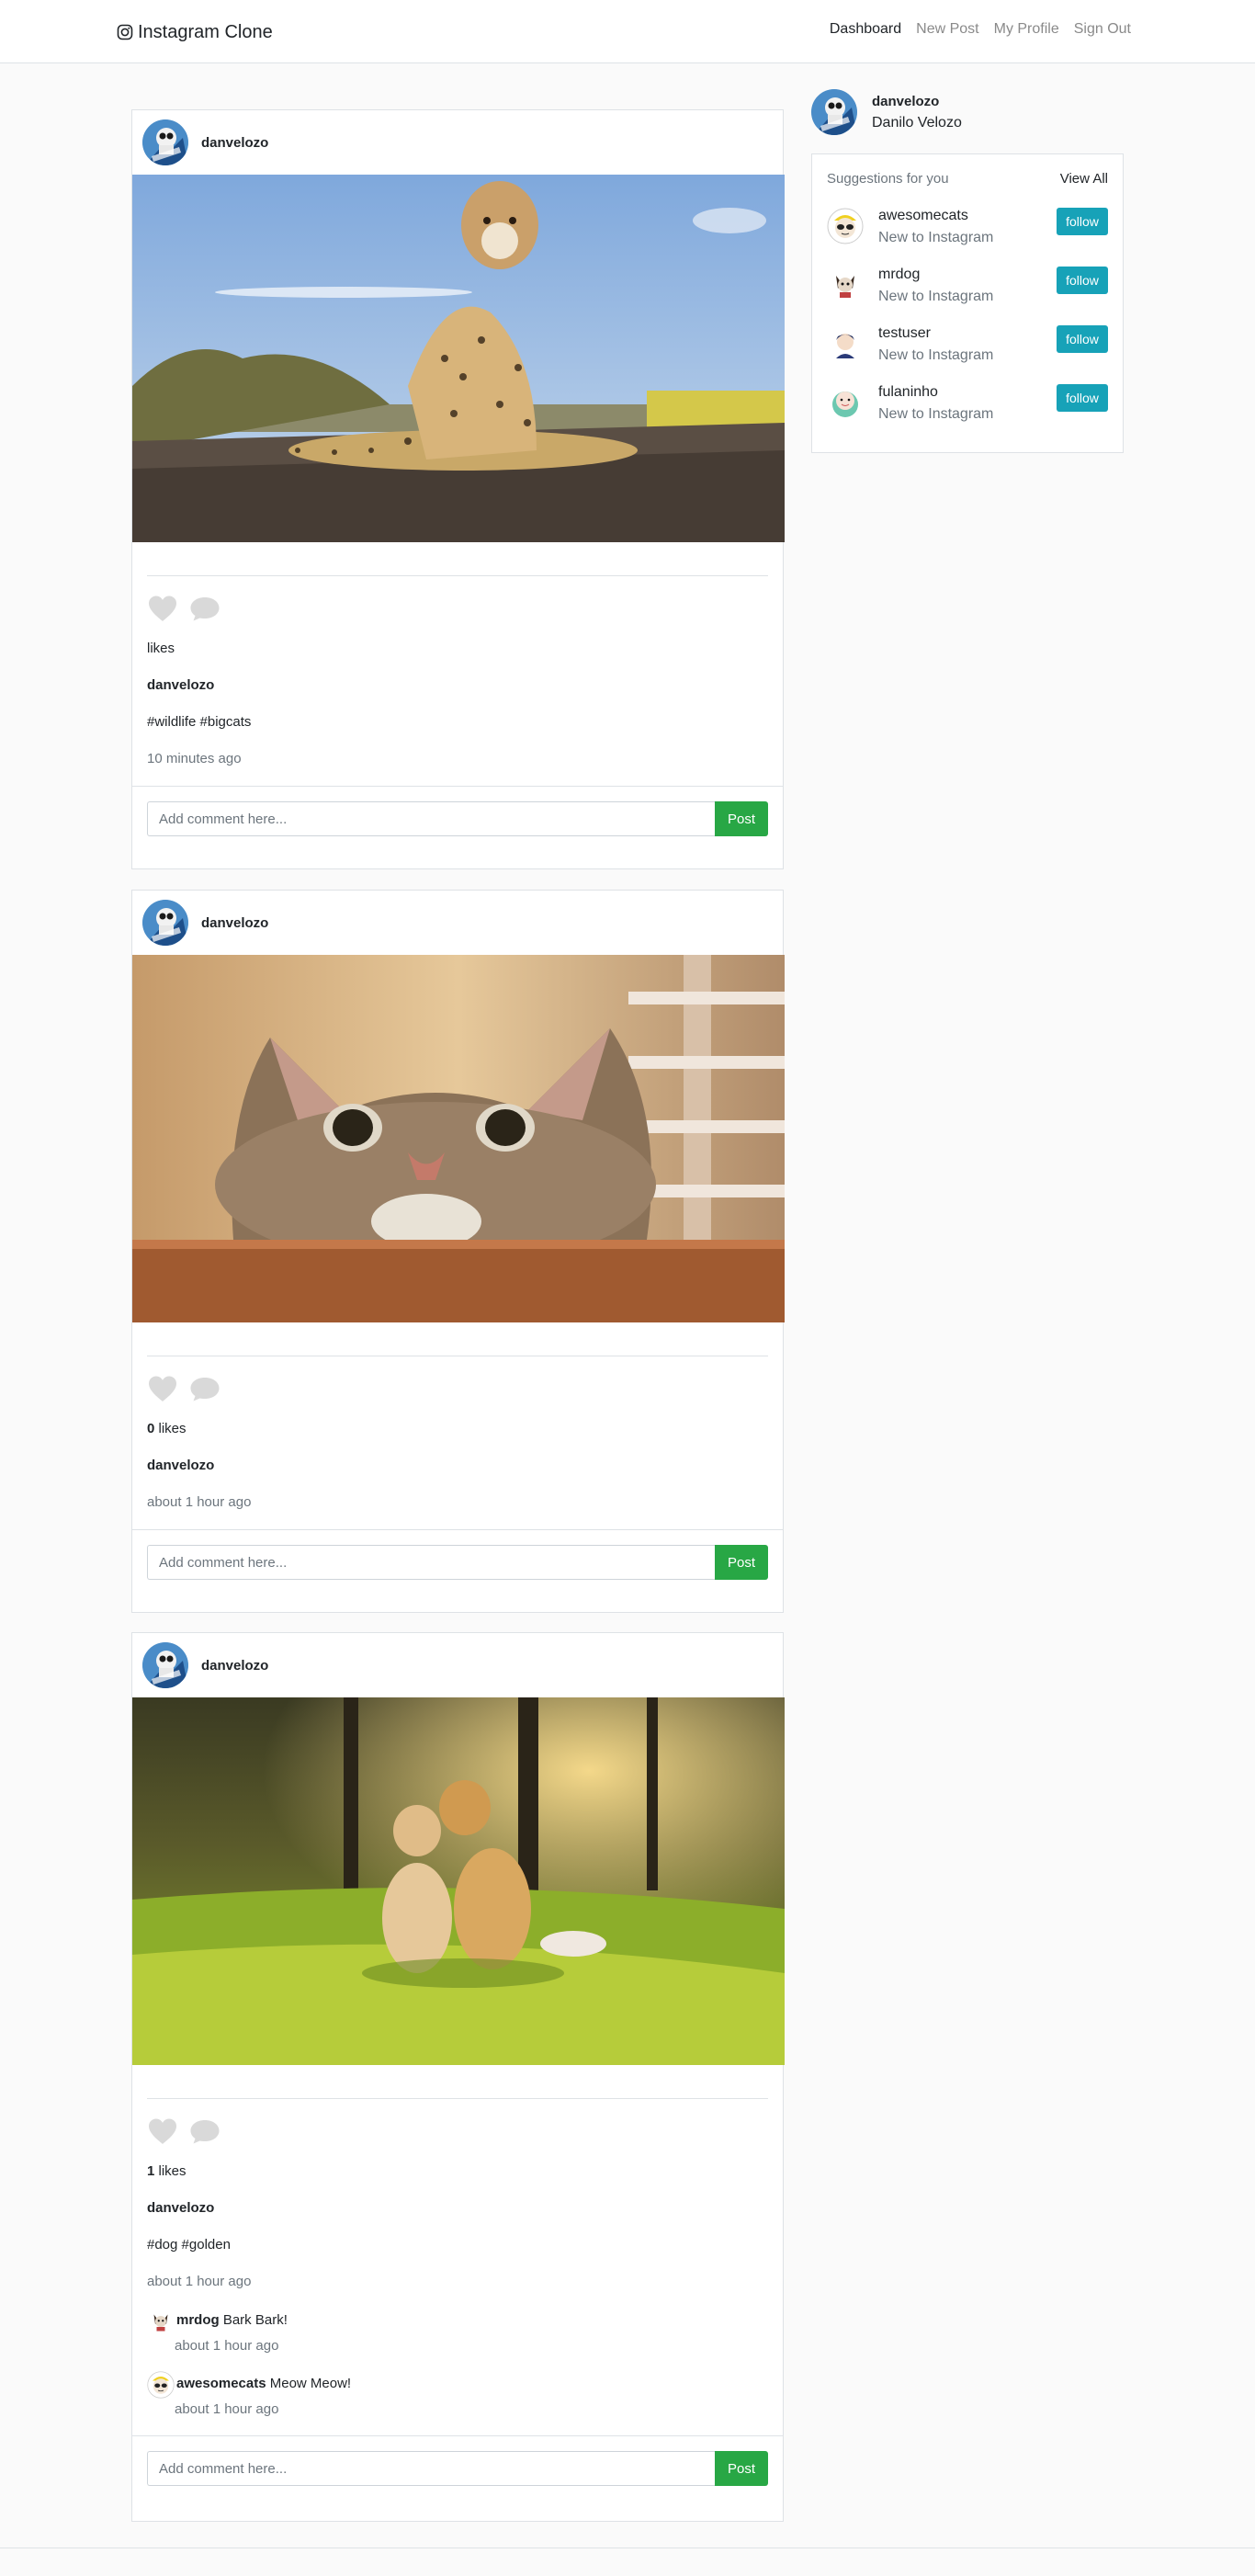 The width and height of the screenshot is (1255, 2576). What do you see at coordinates (1102, 30) in the screenshot?
I see `nav-sign-out: Sign Out` at bounding box center [1102, 30].